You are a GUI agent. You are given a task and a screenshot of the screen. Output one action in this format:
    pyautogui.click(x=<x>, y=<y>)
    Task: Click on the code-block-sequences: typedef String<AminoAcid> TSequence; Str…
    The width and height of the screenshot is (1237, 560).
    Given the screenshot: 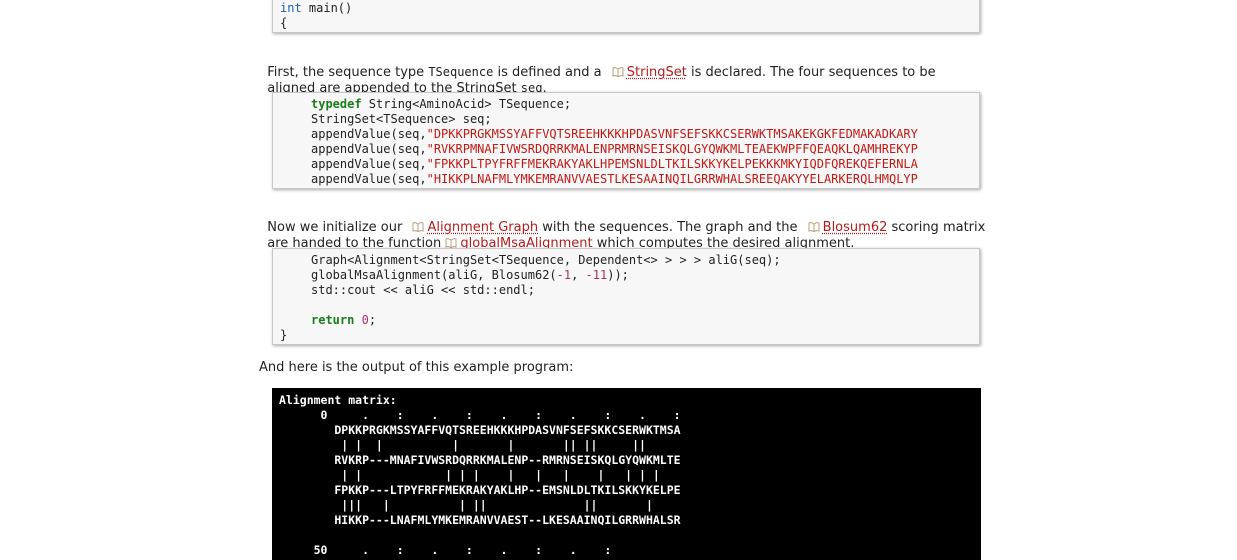 What is the action you would take?
    pyautogui.click(x=626, y=140)
    